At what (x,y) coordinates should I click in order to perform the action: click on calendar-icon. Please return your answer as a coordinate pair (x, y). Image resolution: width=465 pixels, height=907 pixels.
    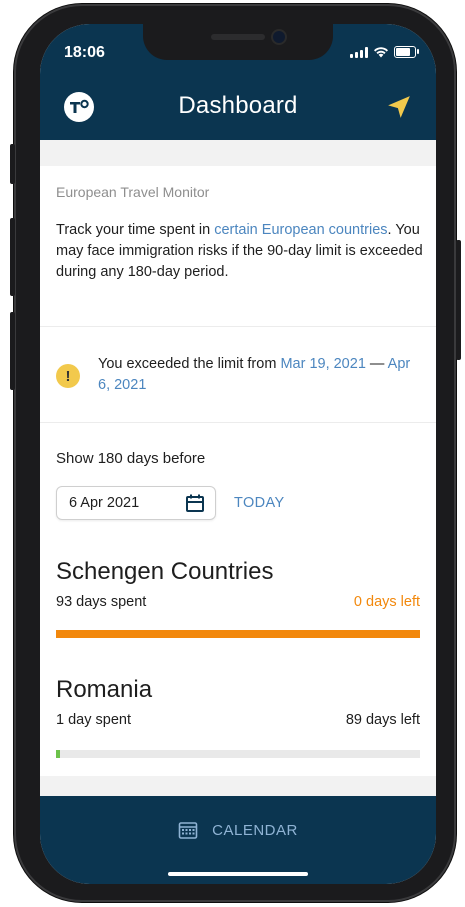
    Looking at the image, I should click on (195, 503).